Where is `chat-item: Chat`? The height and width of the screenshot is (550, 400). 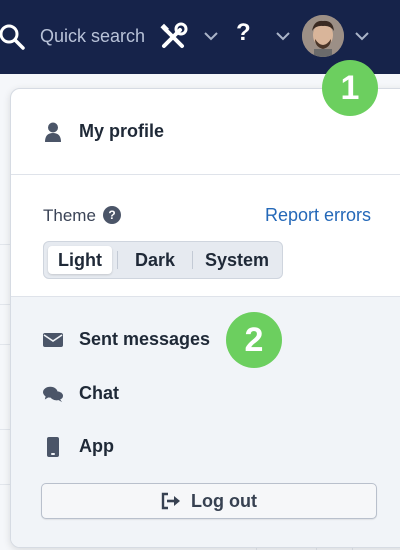 chat-item: Chat is located at coordinates (81, 393).